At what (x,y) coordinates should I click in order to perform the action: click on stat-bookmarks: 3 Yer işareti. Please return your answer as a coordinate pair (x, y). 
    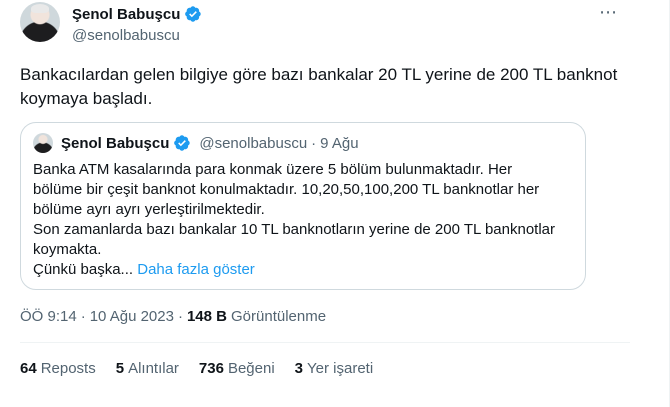
    Looking at the image, I should click on (334, 368).